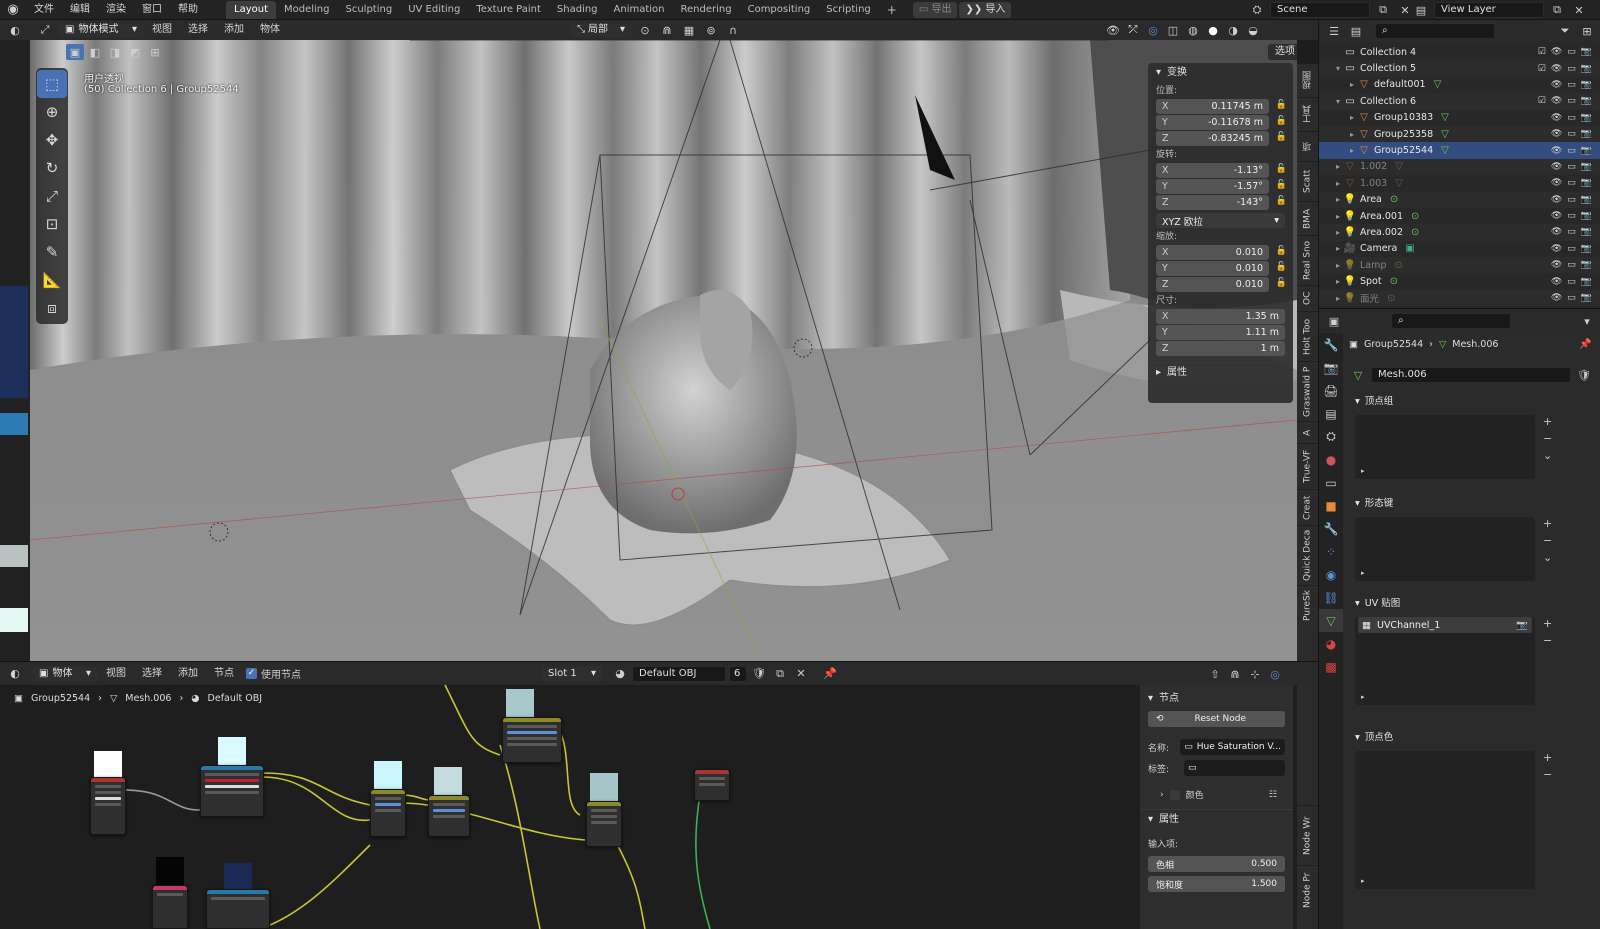  I want to click on side-tab-quick-decal: Quick Deca, so click(1307, 555).